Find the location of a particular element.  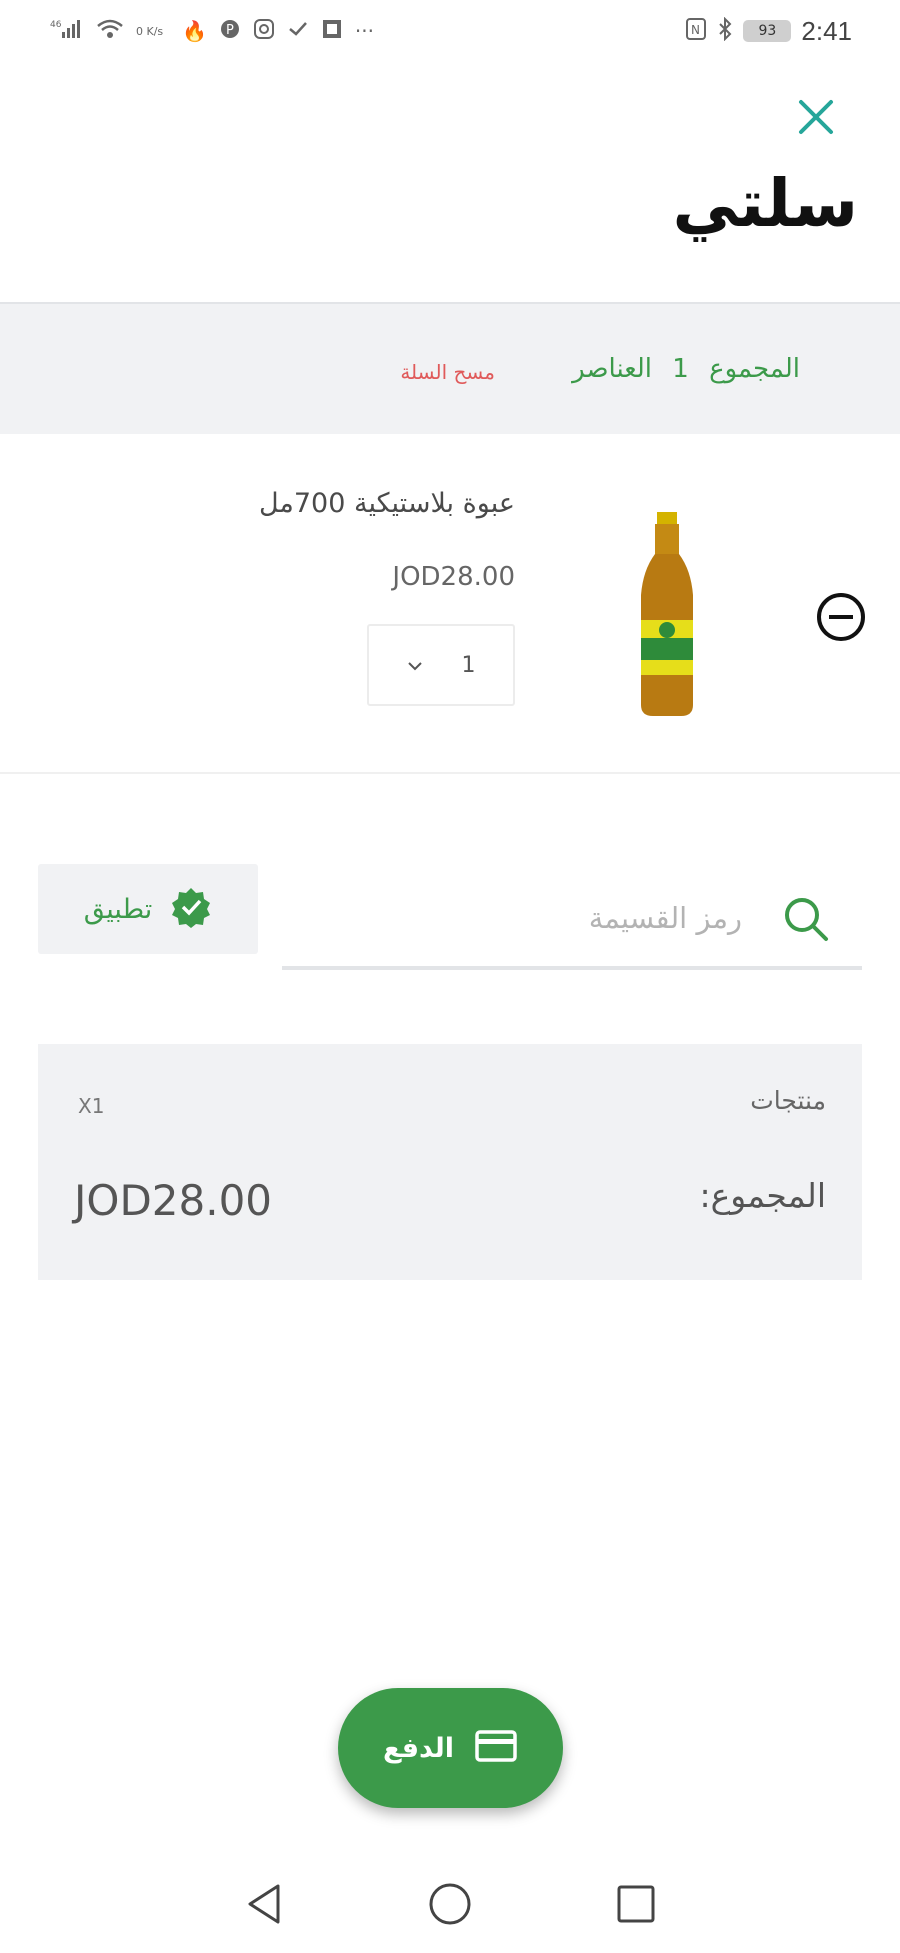

search-icon is located at coordinates (806, 919).